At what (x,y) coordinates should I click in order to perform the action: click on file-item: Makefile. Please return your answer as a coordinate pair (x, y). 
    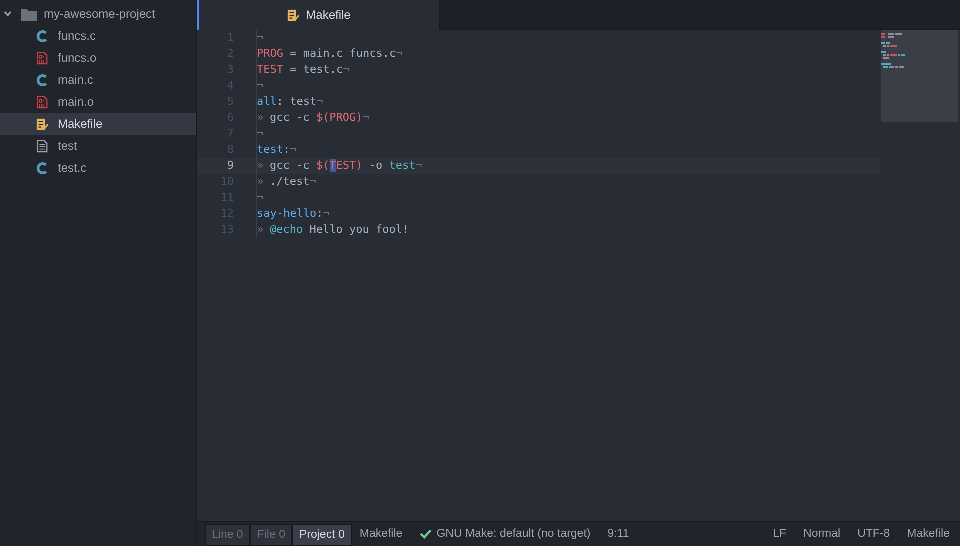
    Looking at the image, I should click on (98, 124).